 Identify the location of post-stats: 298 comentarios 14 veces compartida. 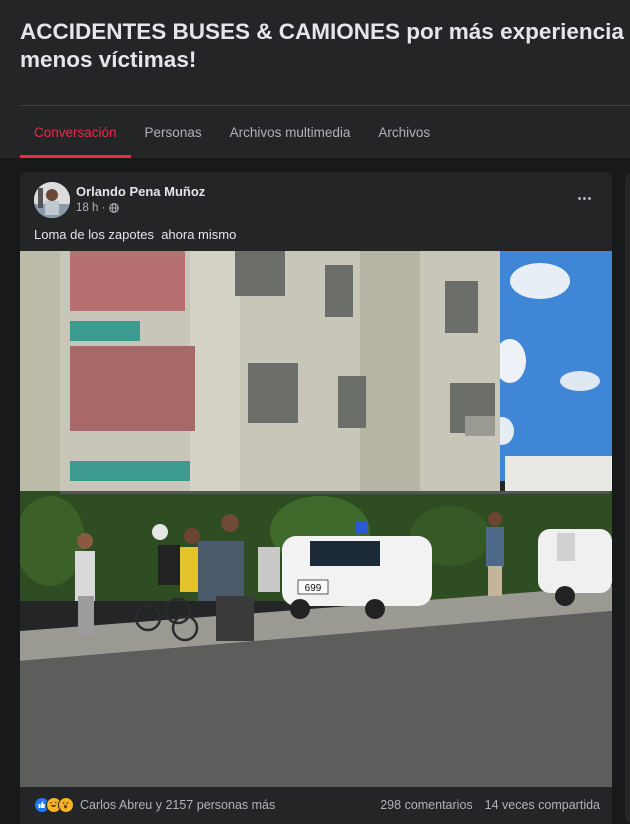
(490, 805).